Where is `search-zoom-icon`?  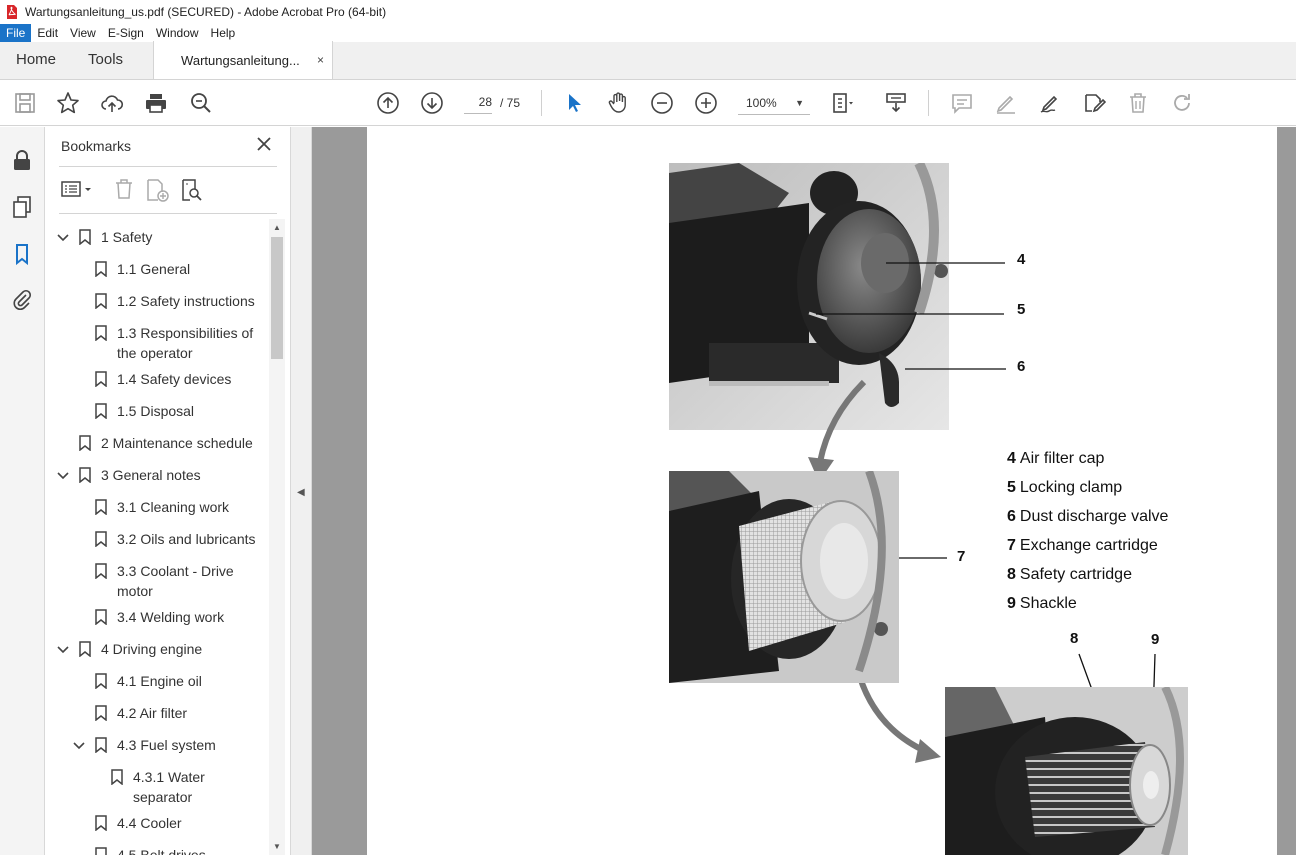
search-zoom-icon is located at coordinates (201, 103).